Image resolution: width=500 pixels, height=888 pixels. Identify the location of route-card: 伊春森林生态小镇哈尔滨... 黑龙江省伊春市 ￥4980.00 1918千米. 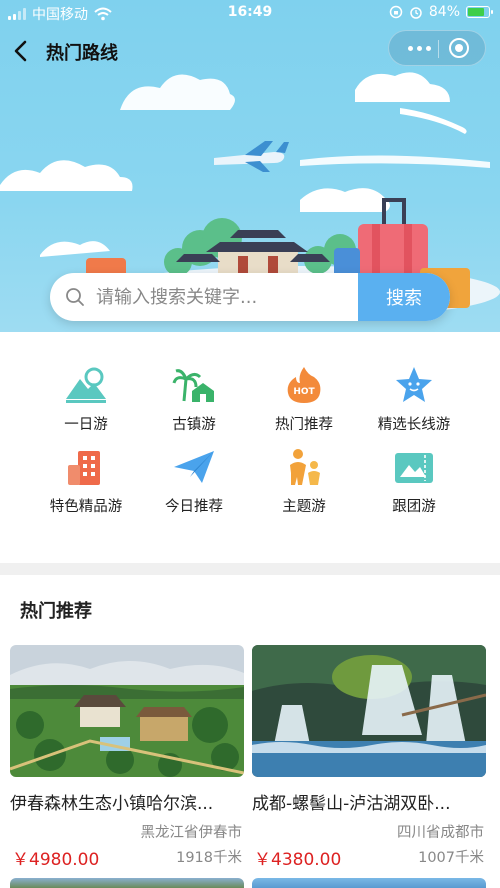
(127, 757).